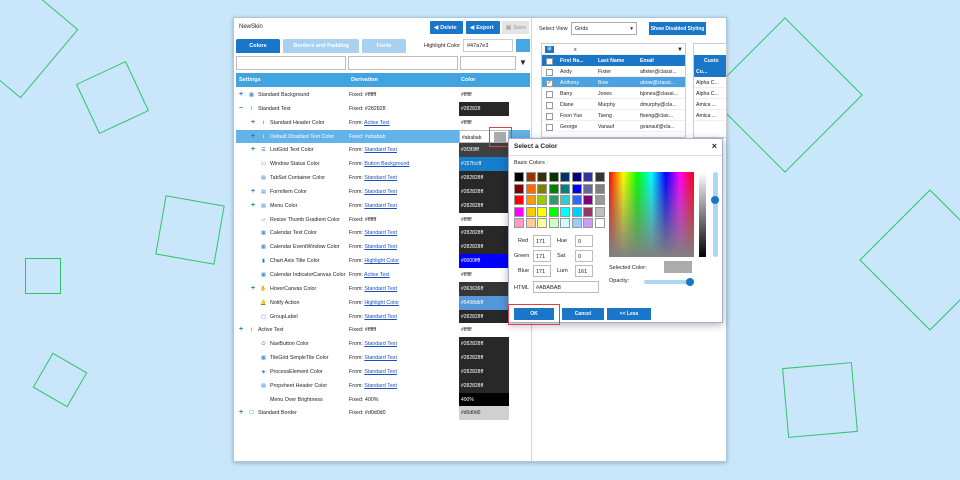 The width and height of the screenshot is (960, 480). I want to click on grid2-column-header: Custo, so click(711, 61).